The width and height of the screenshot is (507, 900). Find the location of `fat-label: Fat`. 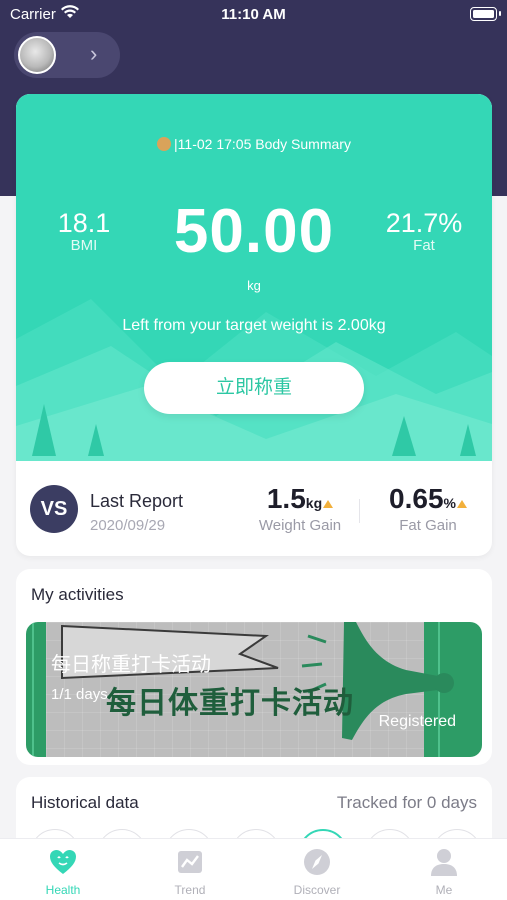

fat-label: Fat is located at coordinates (424, 245).